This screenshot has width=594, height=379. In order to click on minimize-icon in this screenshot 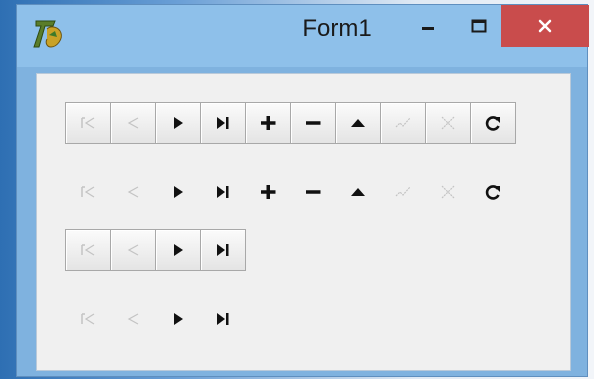, I will do `click(428, 28)`.